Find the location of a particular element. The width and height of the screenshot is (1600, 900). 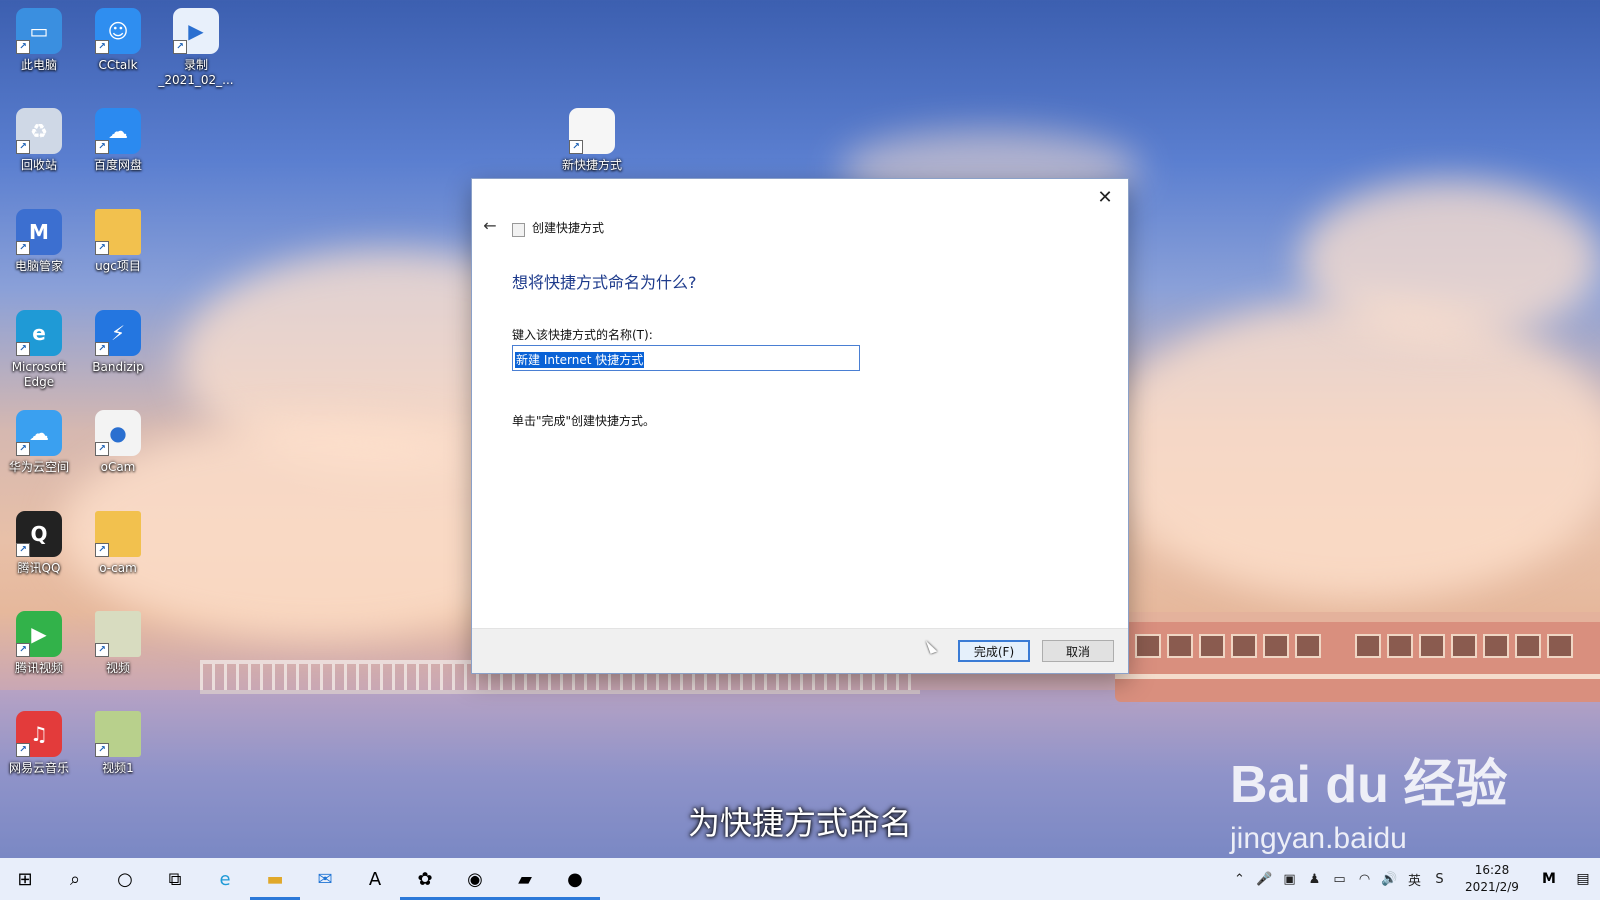

desktop-icon-label: 电脑管家 is located at coordinates (38, 266).